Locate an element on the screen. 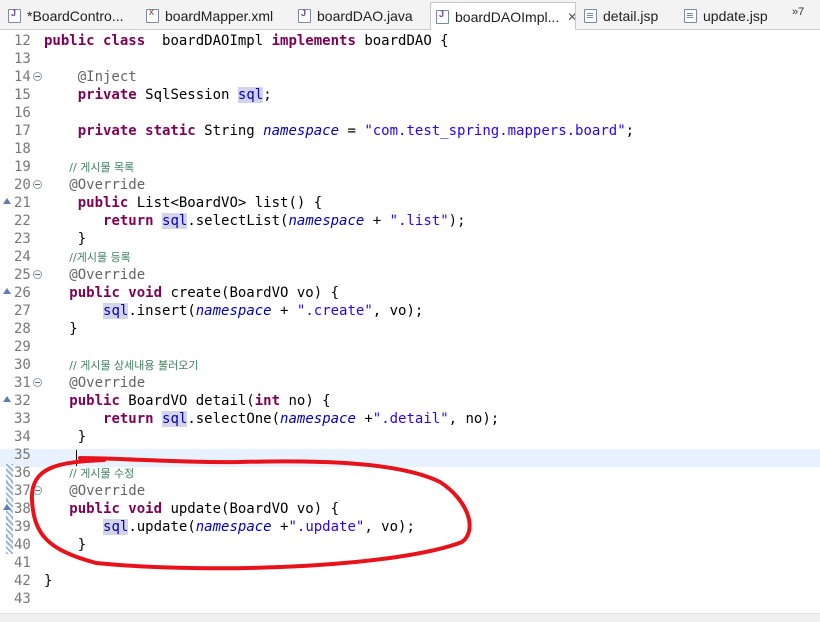 The height and width of the screenshot is (622, 820). code-line: 38 public void update(BoardVO vo) { is located at coordinates (410, 509).